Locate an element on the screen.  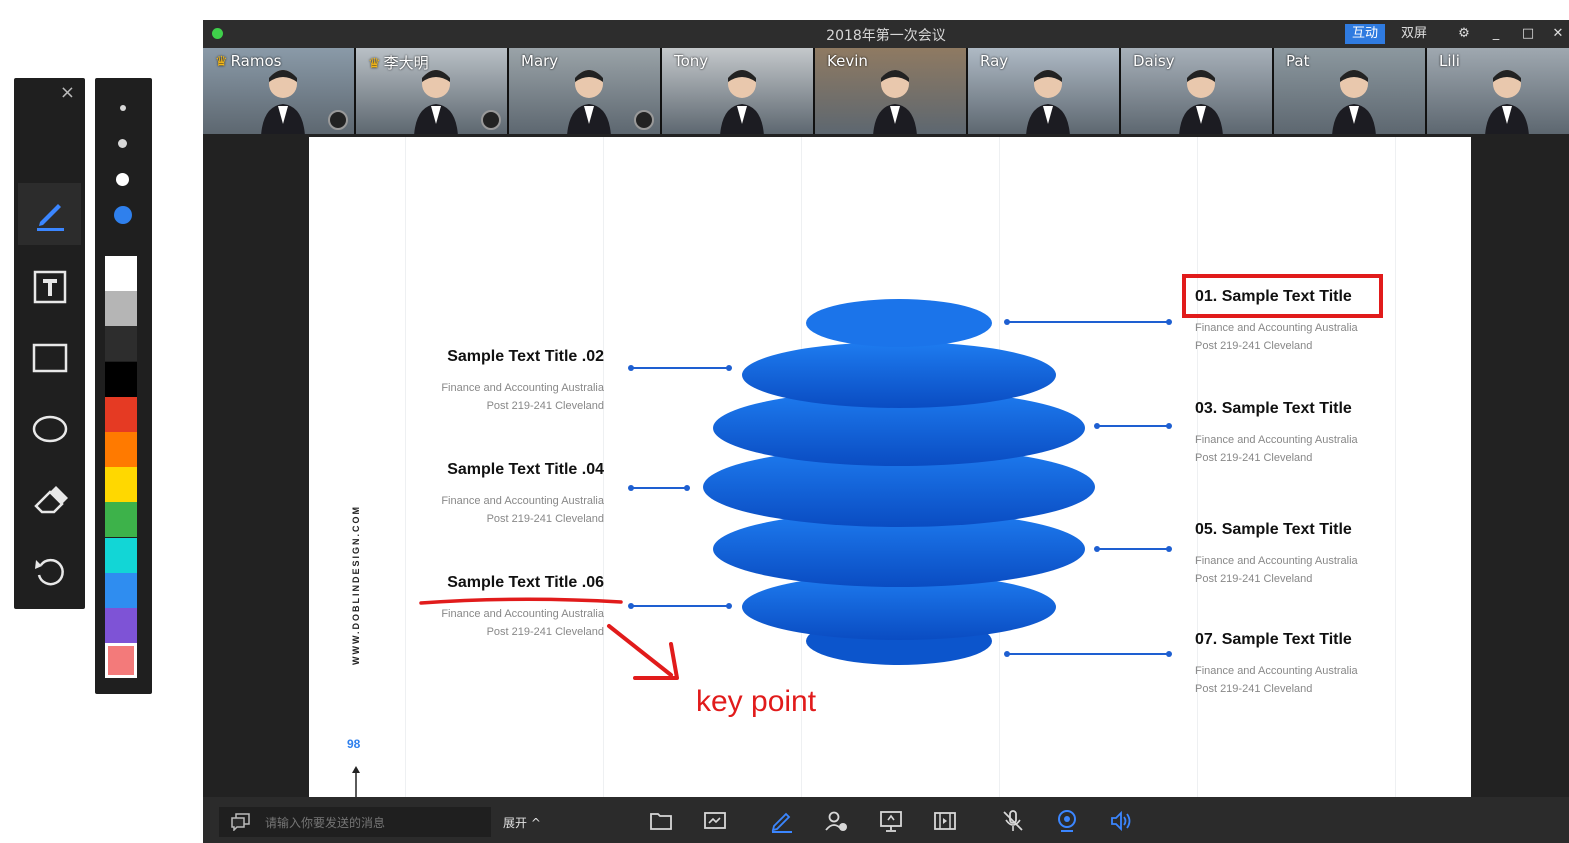
participant-tile: Mary is located at coordinates (584, 91).